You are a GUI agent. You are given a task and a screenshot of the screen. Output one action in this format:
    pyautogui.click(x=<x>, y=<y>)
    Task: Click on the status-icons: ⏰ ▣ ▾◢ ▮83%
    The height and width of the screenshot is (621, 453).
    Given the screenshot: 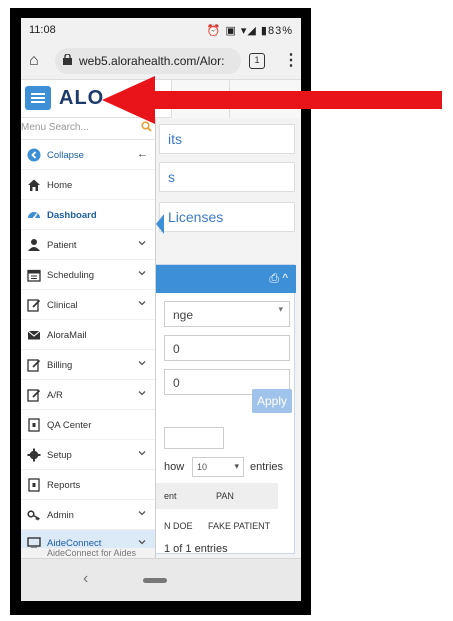 What is the action you would take?
    pyautogui.click(x=249, y=31)
    